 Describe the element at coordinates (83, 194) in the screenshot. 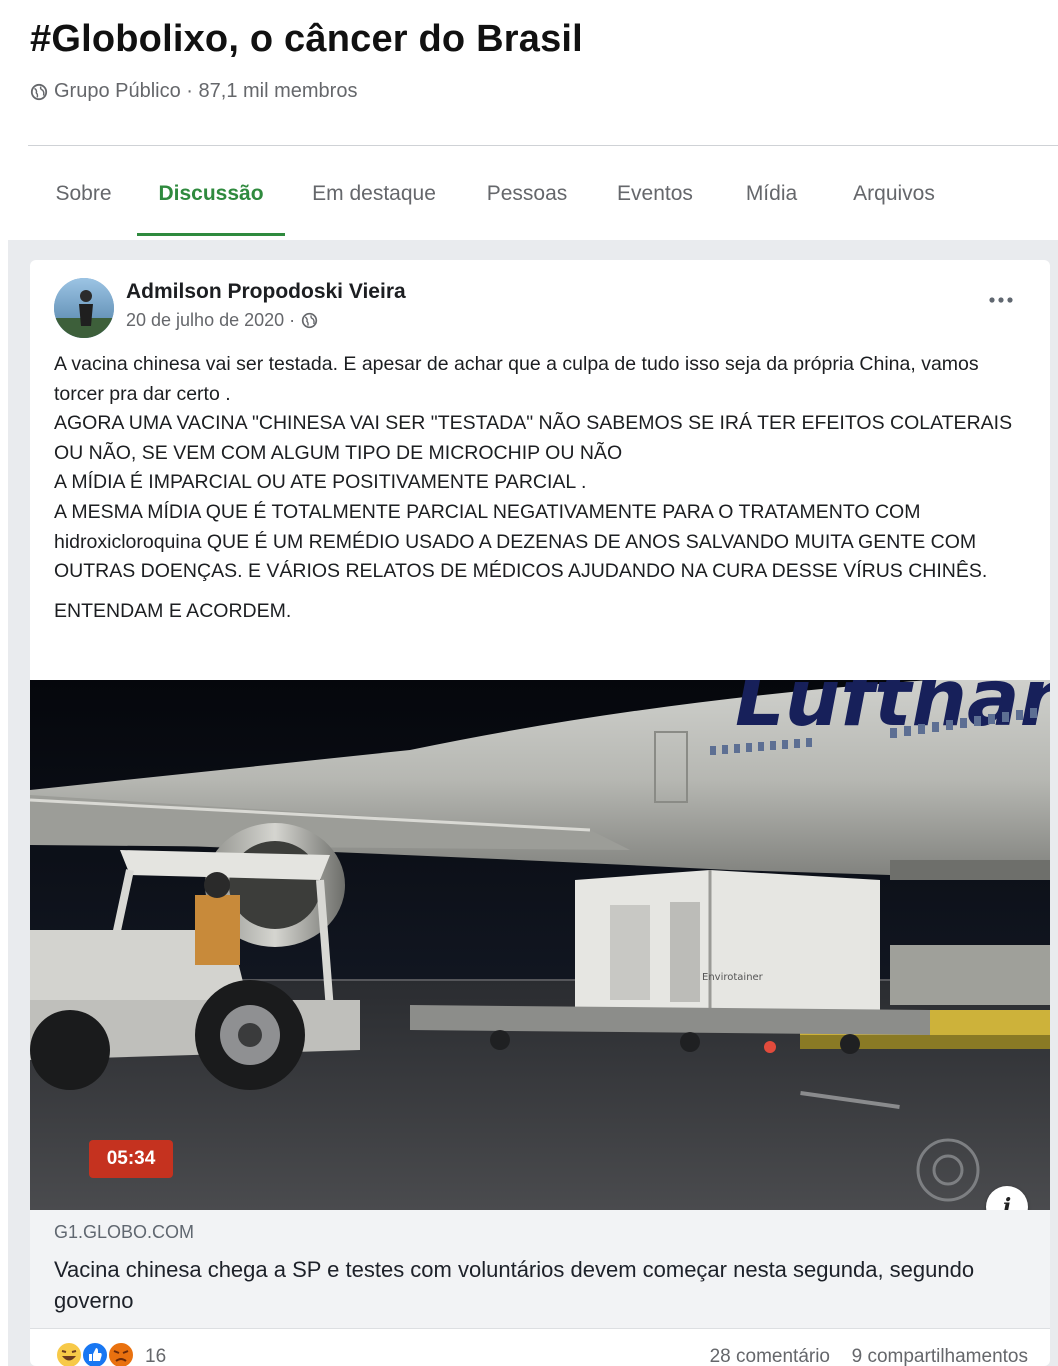

I see `tab-sobre: Sobre` at that location.